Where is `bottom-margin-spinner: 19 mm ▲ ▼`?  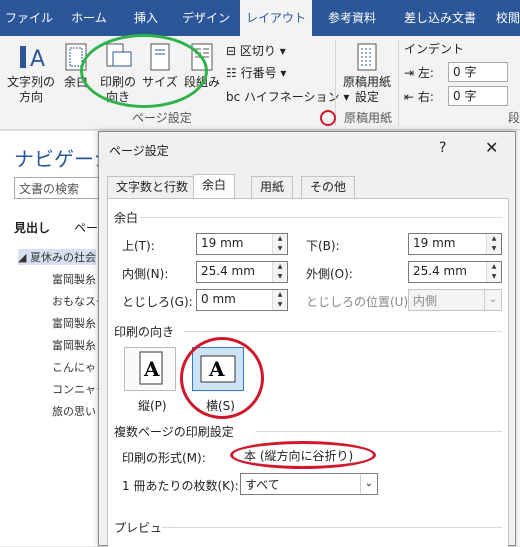
bottom-margin-spinner: 19 mm ▲ ▼ is located at coordinates (455, 244).